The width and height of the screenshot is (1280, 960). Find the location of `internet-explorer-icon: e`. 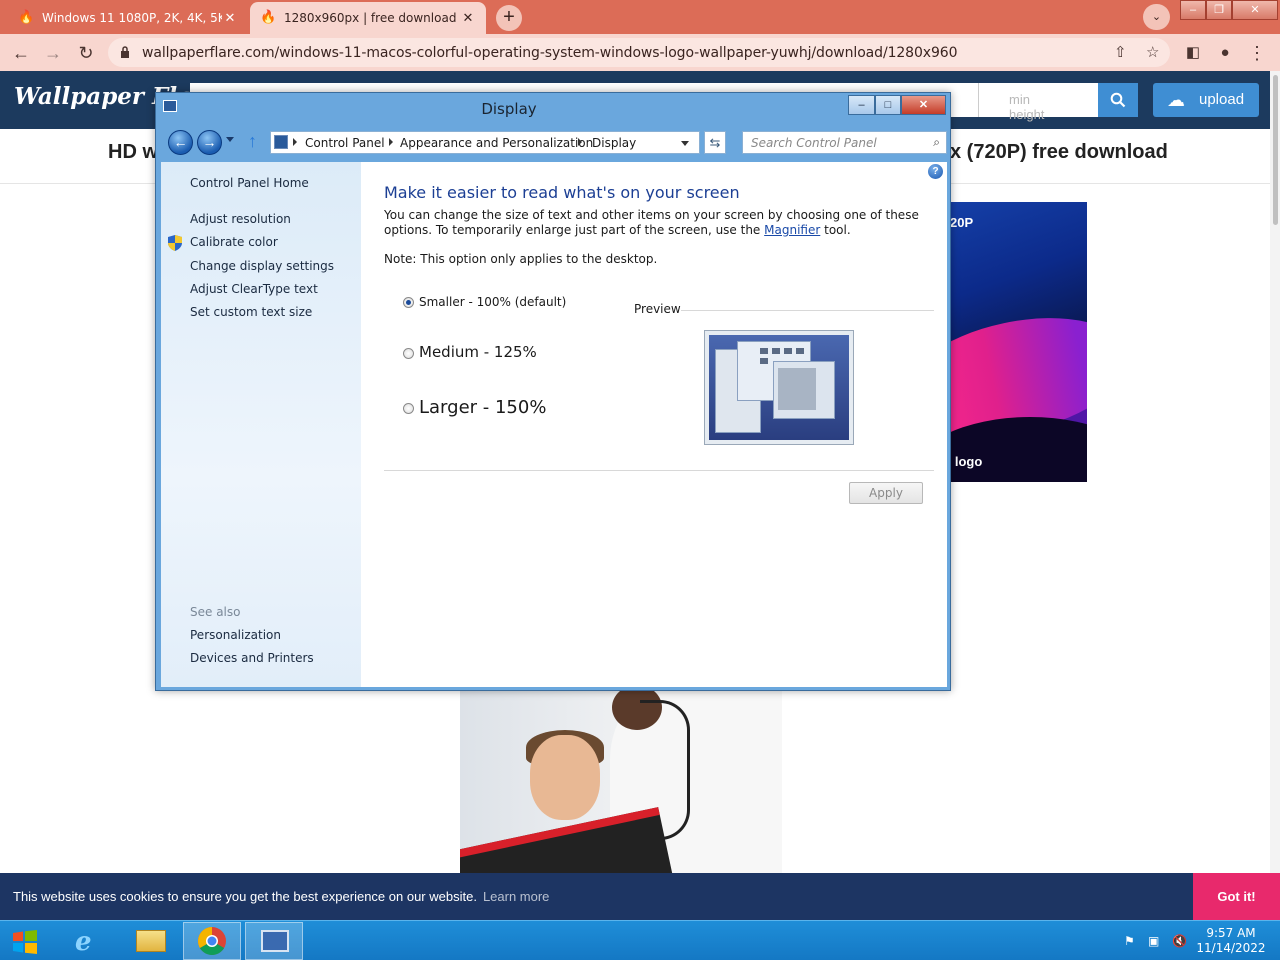

internet-explorer-icon: e is located at coordinates (89, 941).